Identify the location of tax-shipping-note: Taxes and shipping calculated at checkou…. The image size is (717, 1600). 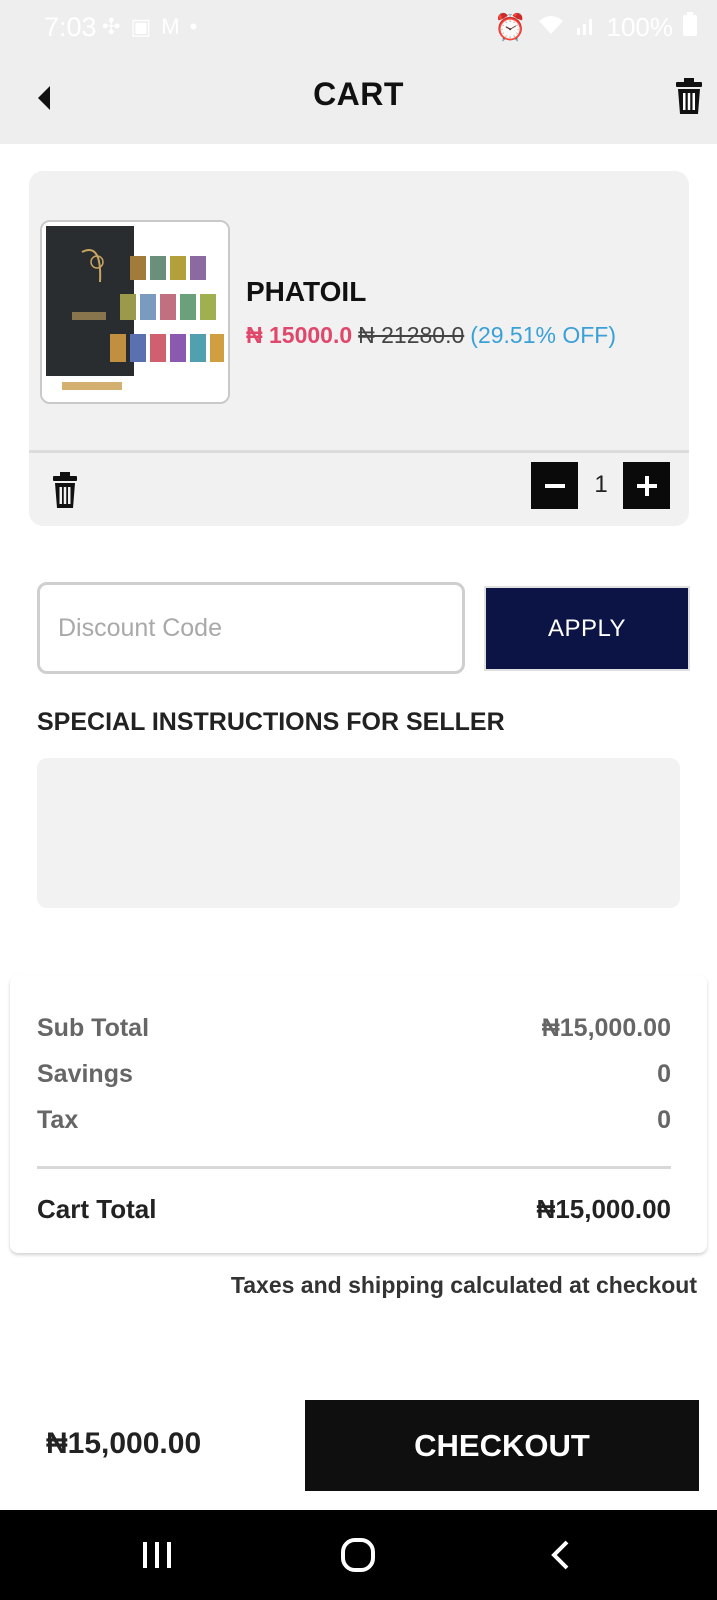
(463, 1285).